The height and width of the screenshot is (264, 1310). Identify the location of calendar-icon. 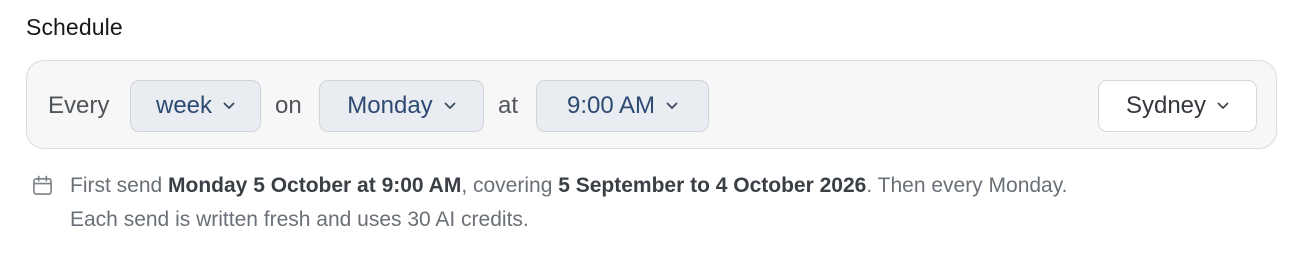
(42, 185).